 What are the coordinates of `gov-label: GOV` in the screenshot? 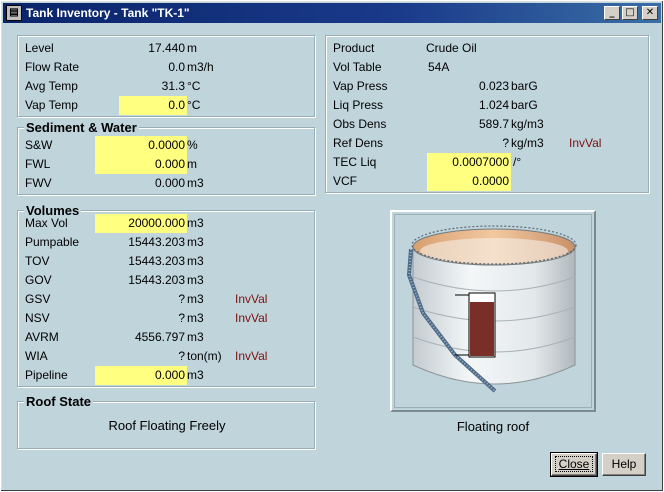 It's located at (38, 280).